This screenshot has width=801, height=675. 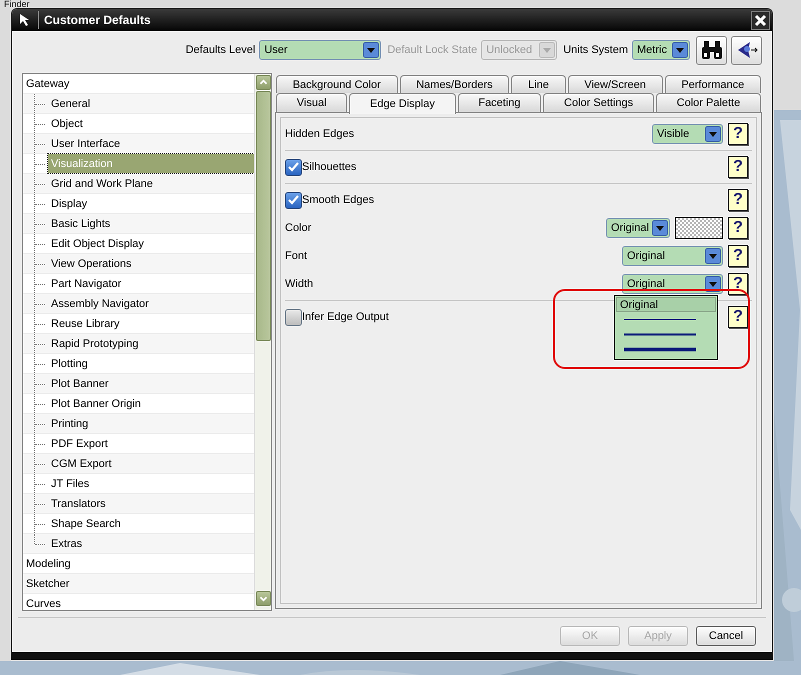 What do you see at coordinates (221, 50) in the screenshot?
I see `field-label: Defaults Level` at bounding box center [221, 50].